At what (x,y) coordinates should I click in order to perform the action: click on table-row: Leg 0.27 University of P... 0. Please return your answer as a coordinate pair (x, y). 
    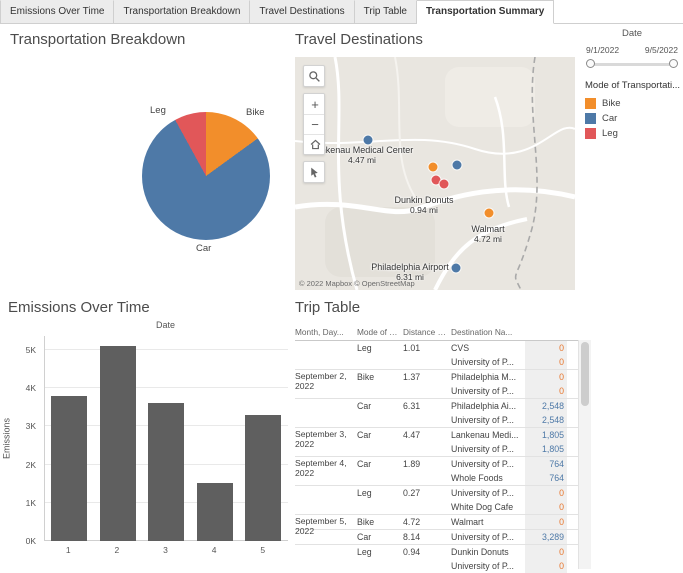
    Looking at the image, I should click on (437, 492).